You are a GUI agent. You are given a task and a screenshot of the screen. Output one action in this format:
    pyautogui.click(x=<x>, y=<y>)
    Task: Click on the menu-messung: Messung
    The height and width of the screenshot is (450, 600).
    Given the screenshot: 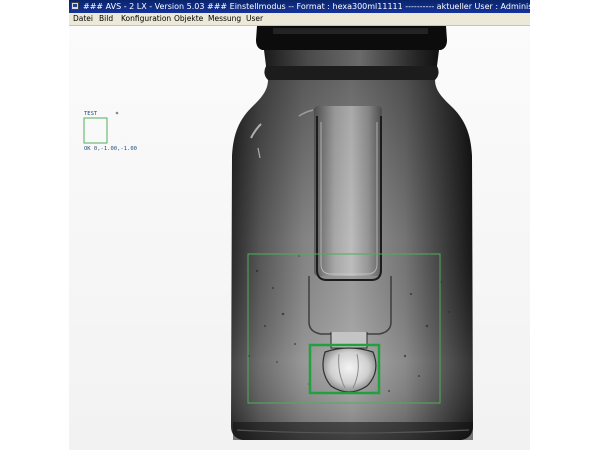 What is the action you would take?
    pyautogui.click(x=224, y=19)
    